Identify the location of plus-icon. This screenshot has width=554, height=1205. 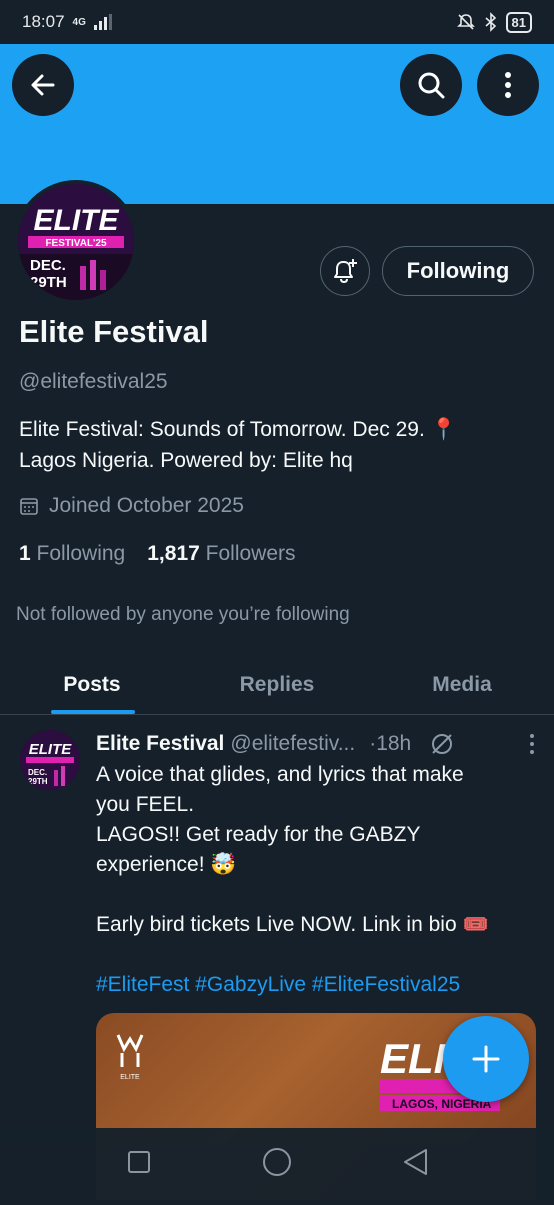
(486, 1059).